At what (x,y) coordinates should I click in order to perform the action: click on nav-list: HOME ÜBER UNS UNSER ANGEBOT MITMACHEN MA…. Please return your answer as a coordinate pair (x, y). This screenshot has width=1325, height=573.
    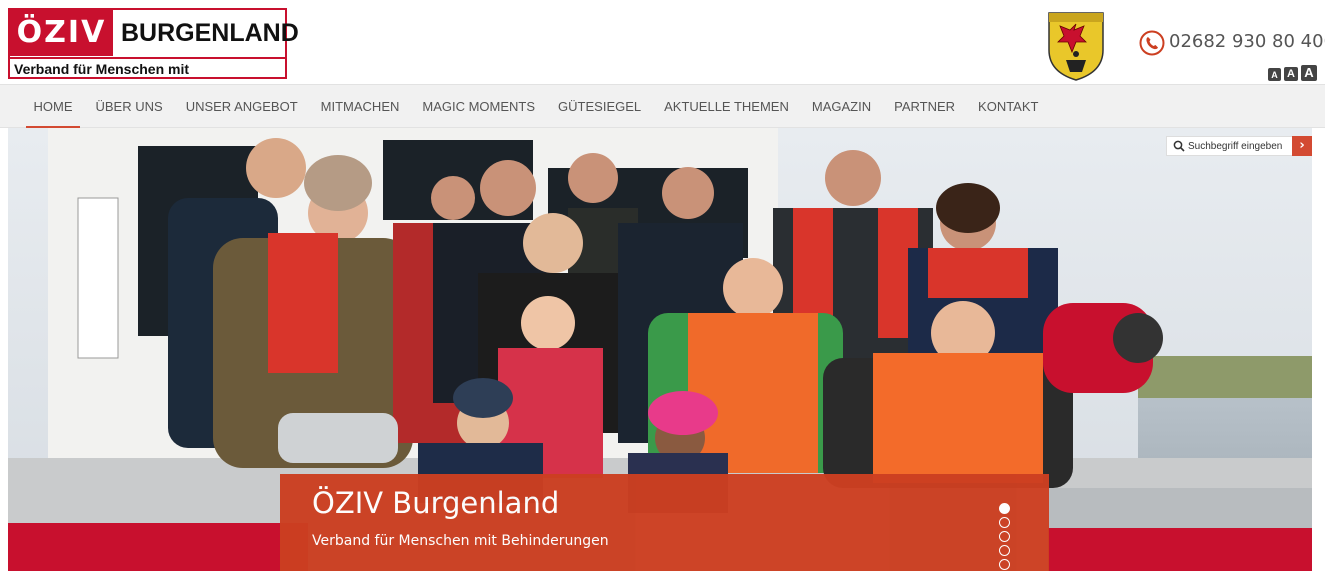
    Looking at the image, I should click on (536, 107).